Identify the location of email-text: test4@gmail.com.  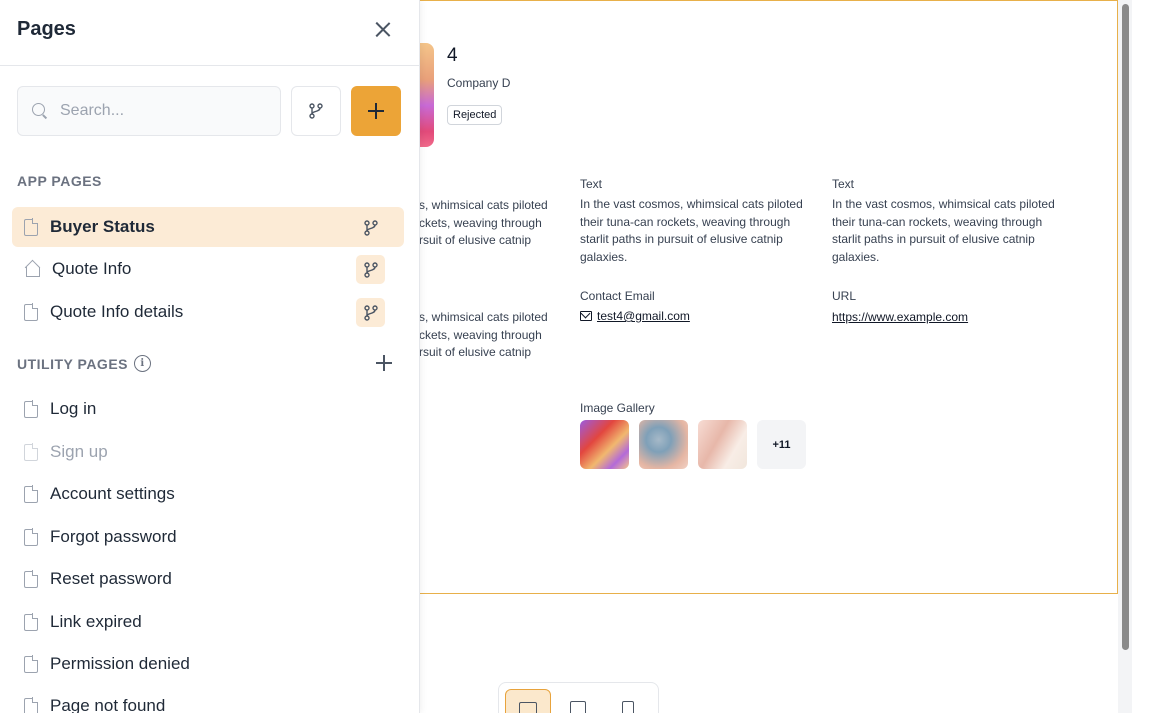
(643, 316).